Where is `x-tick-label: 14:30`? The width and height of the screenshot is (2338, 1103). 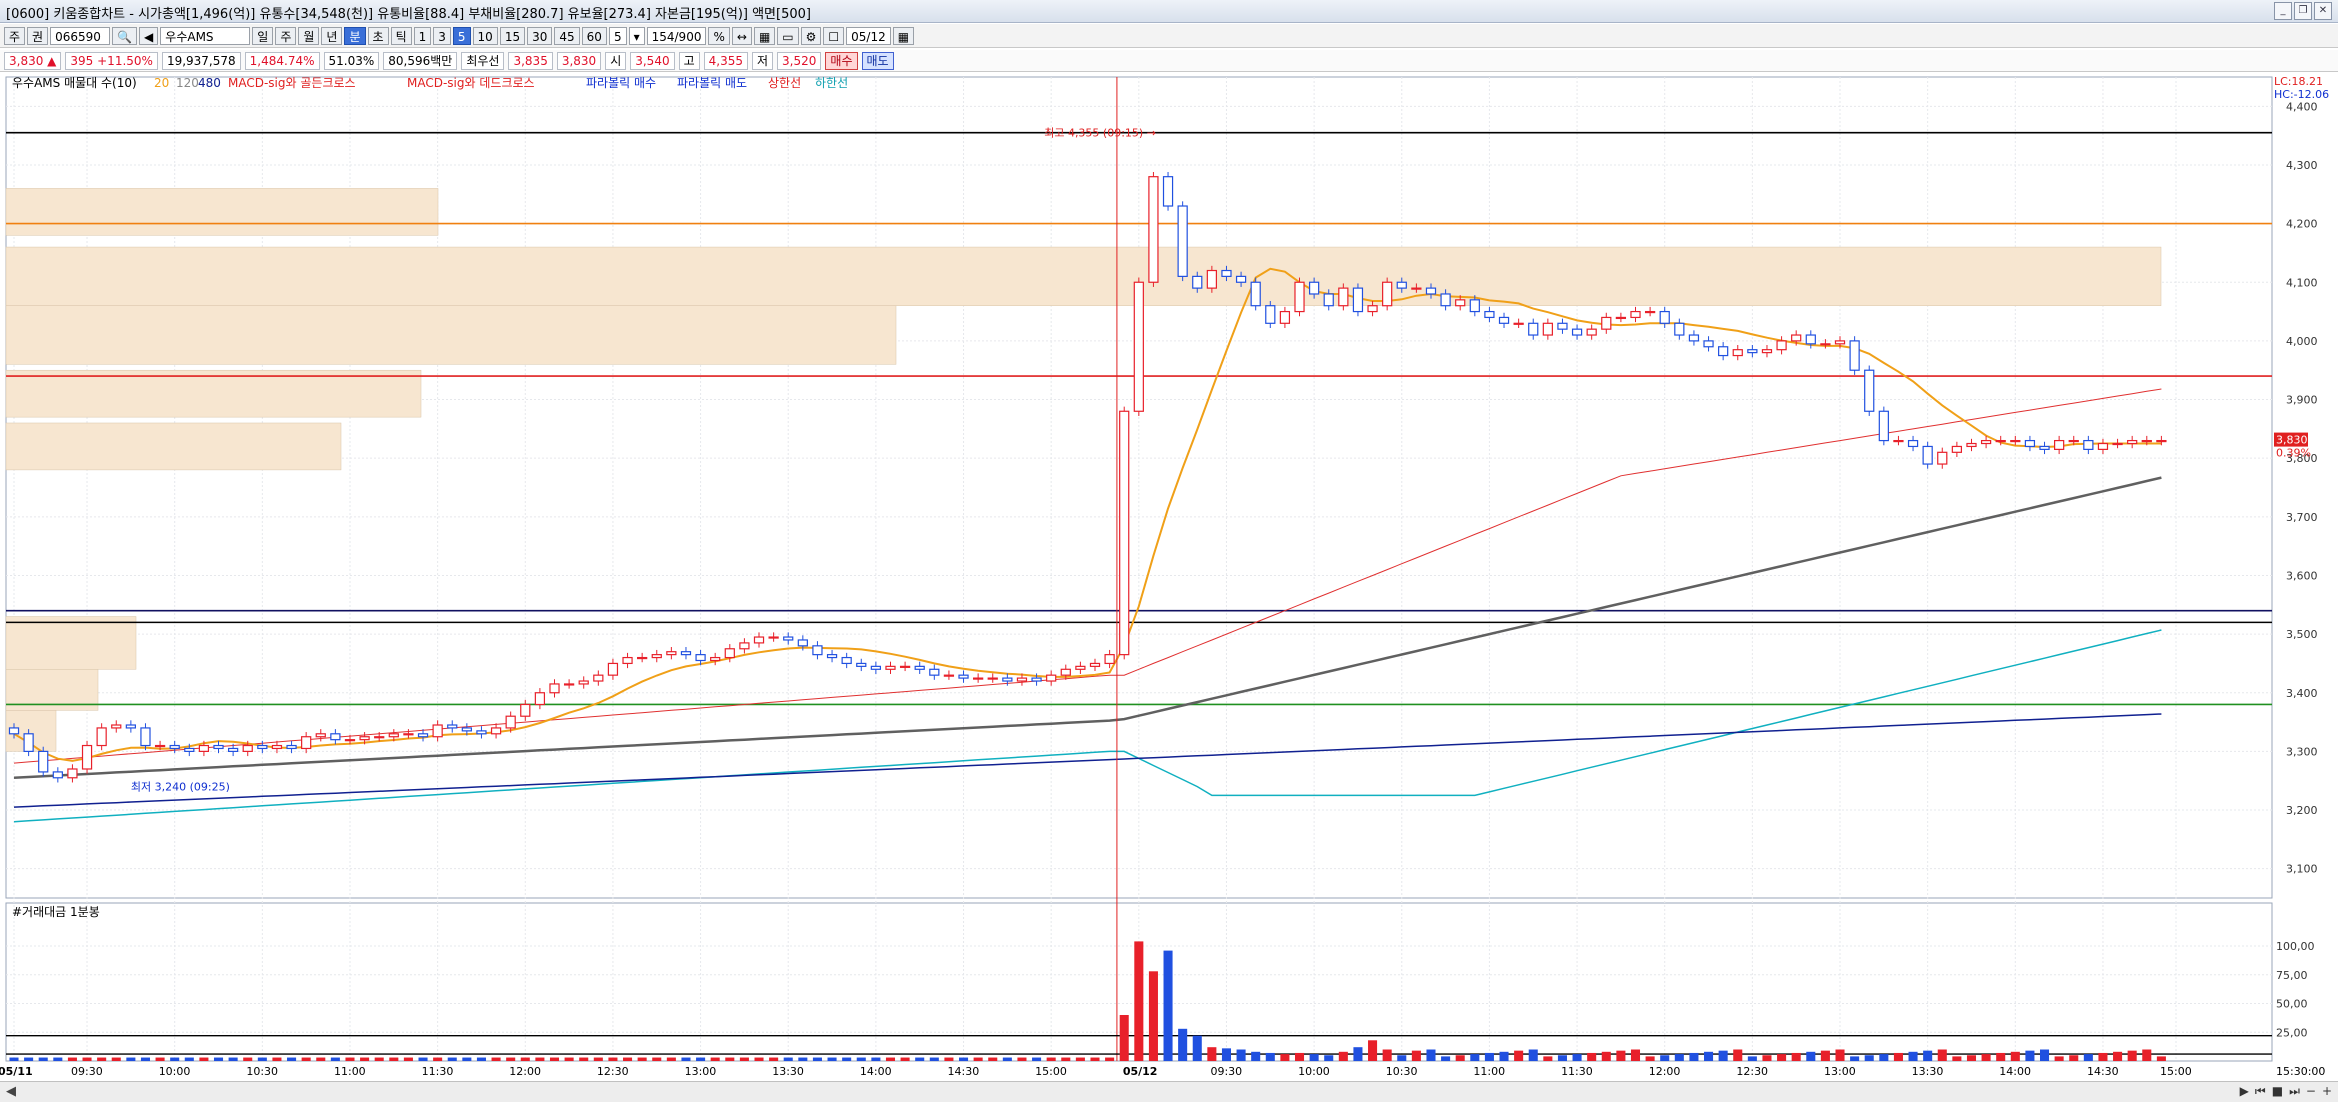 x-tick-label: 14:30 is located at coordinates (964, 1071).